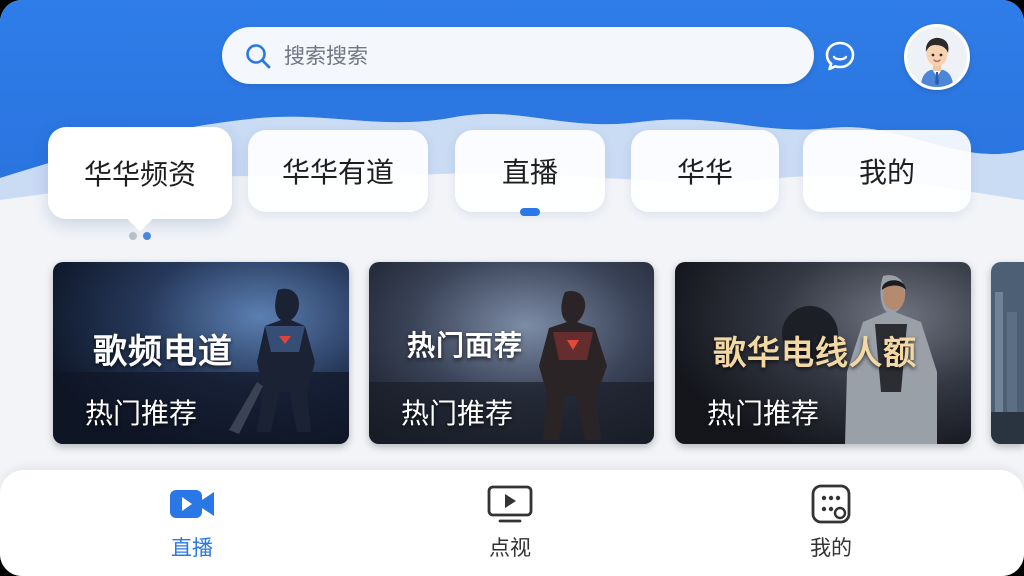 Image resolution: width=1024 pixels, height=576 pixels. I want to click on card-hero-art, so click(1007, 353).